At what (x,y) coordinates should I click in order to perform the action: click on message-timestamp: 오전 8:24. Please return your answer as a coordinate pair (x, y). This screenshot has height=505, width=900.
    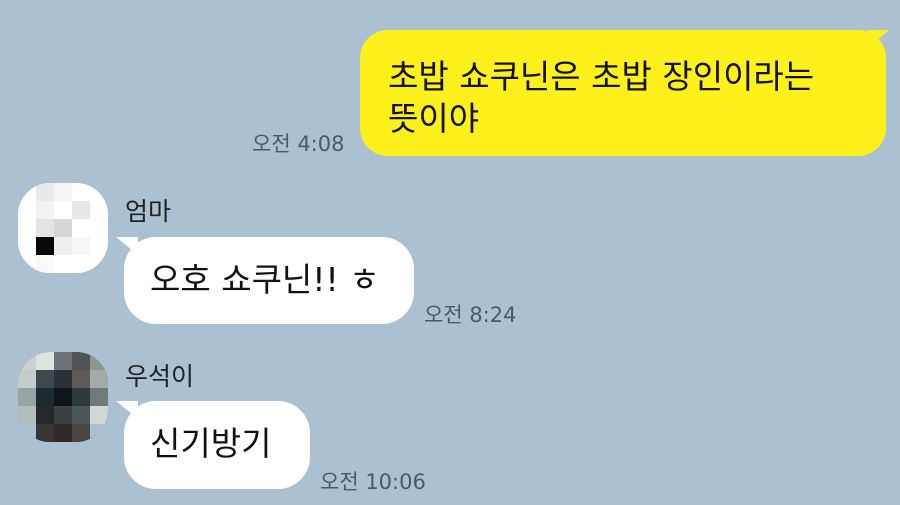
    Looking at the image, I should click on (470, 315).